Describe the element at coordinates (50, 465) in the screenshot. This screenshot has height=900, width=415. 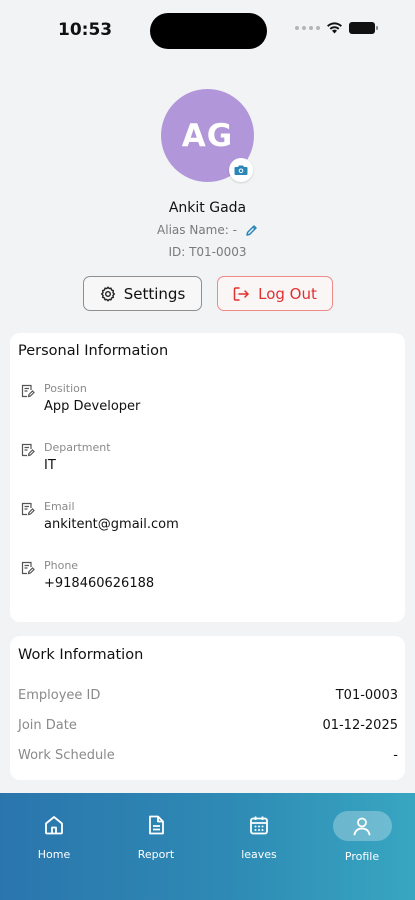
I see `info-value: IT` at that location.